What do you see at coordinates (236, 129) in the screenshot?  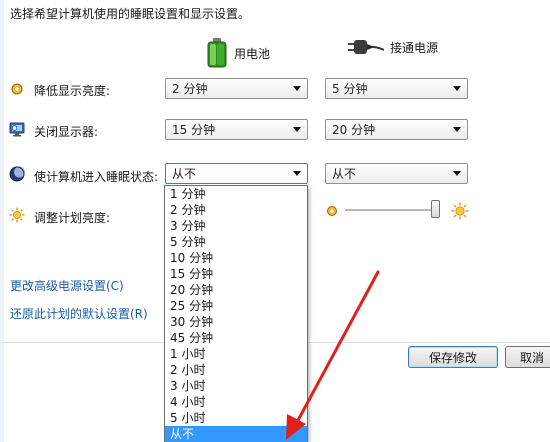 I see `turn-off-display-battery-select: 15 分钟` at bounding box center [236, 129].